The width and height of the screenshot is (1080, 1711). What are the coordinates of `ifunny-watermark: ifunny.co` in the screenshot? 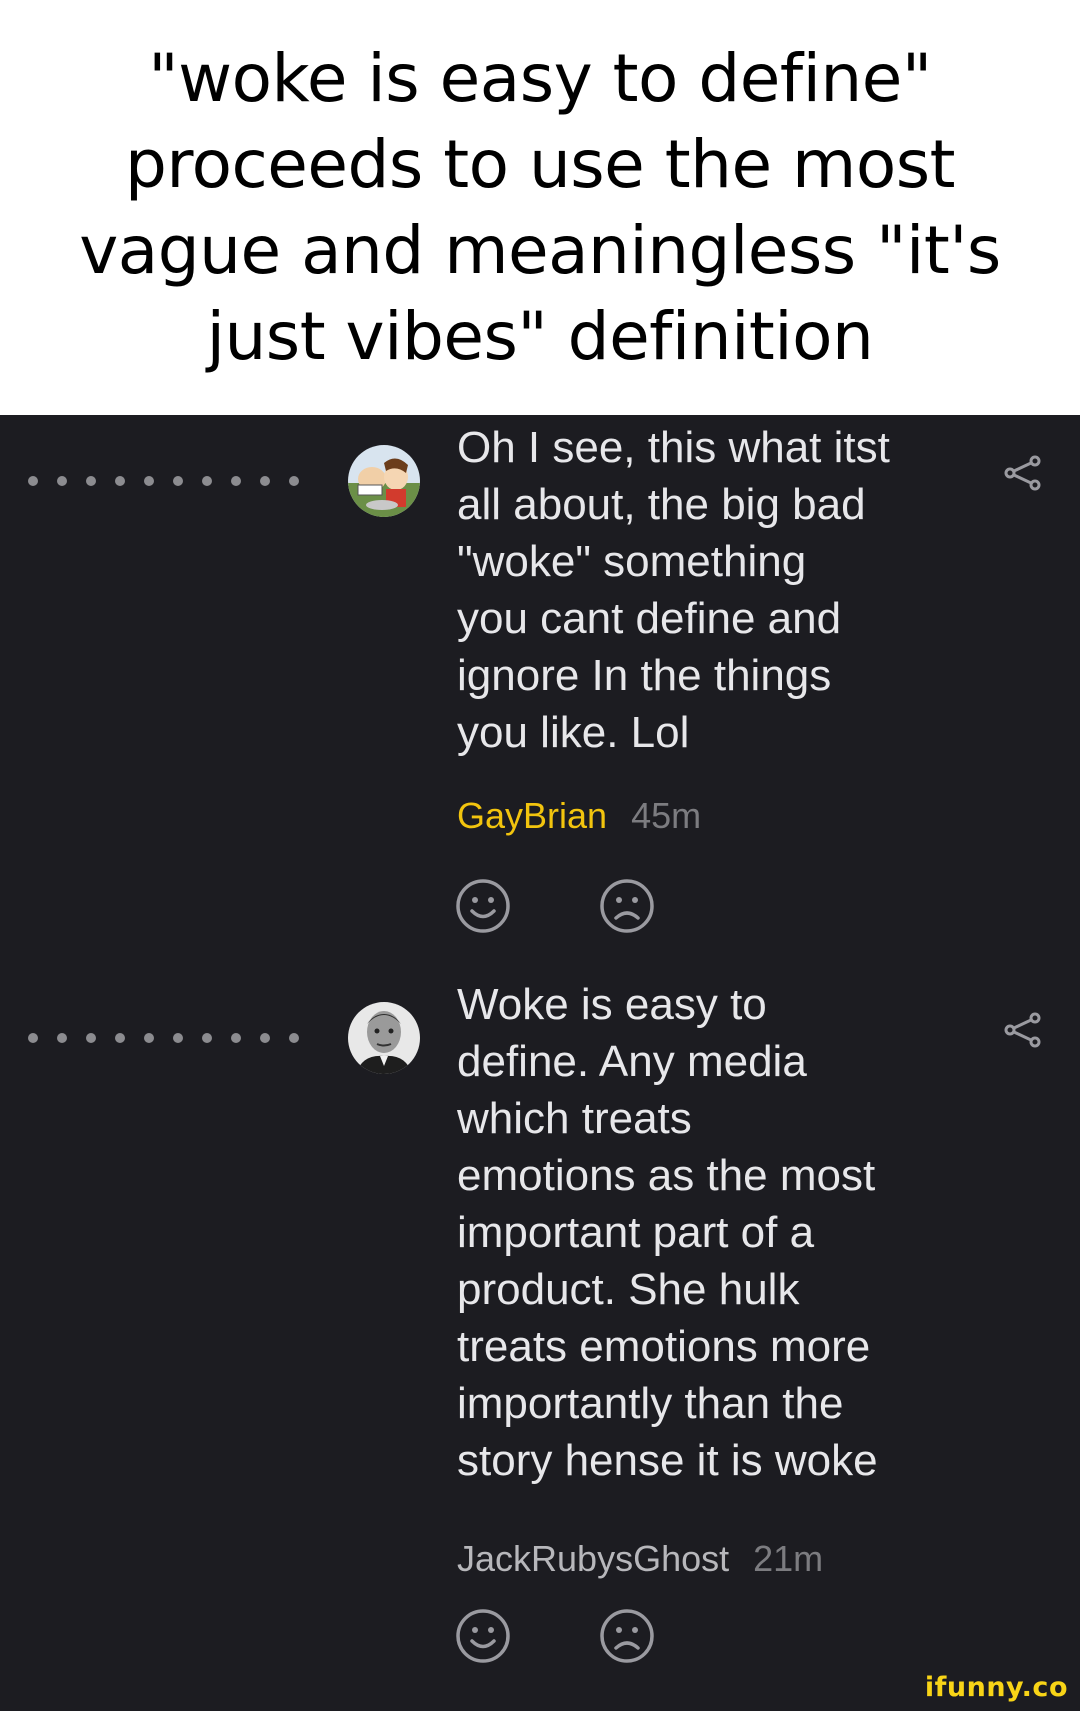 It's located at (996, 1687).